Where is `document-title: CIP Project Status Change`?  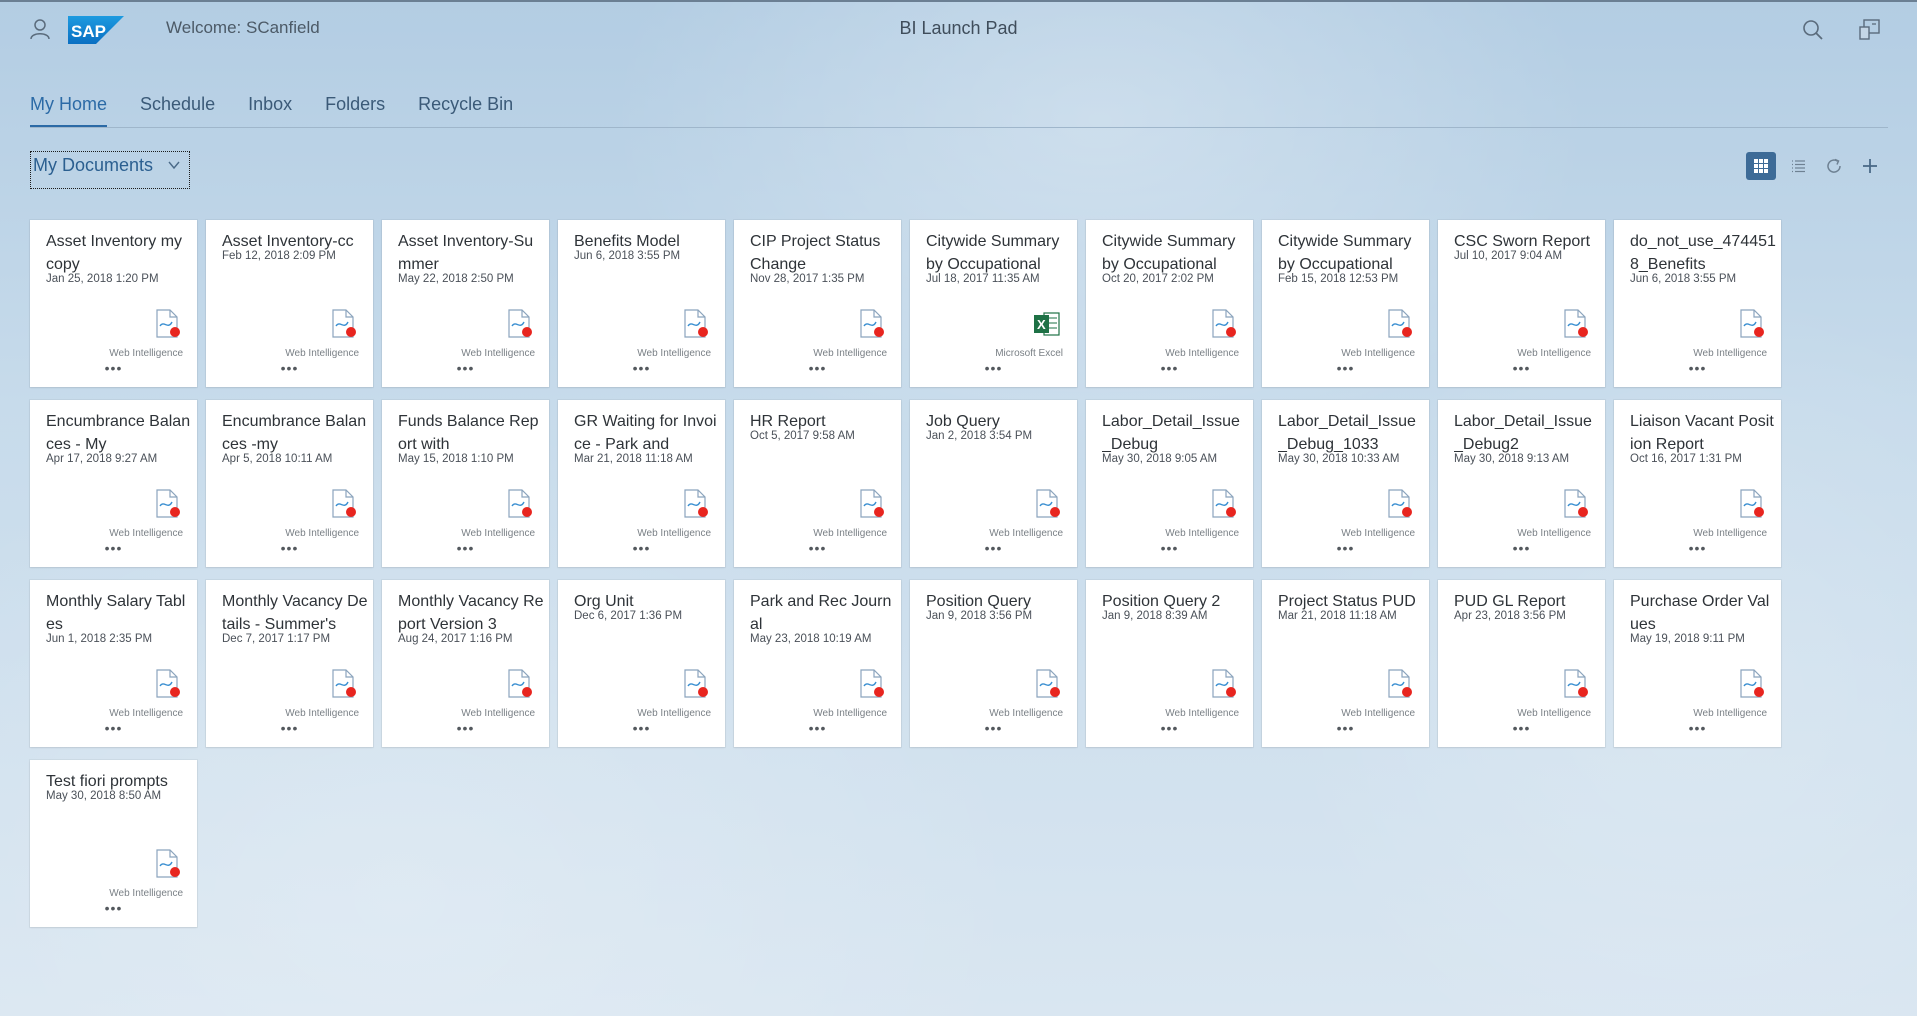 document-title: CIP Project Status Change is located at coordinates (823, 253).